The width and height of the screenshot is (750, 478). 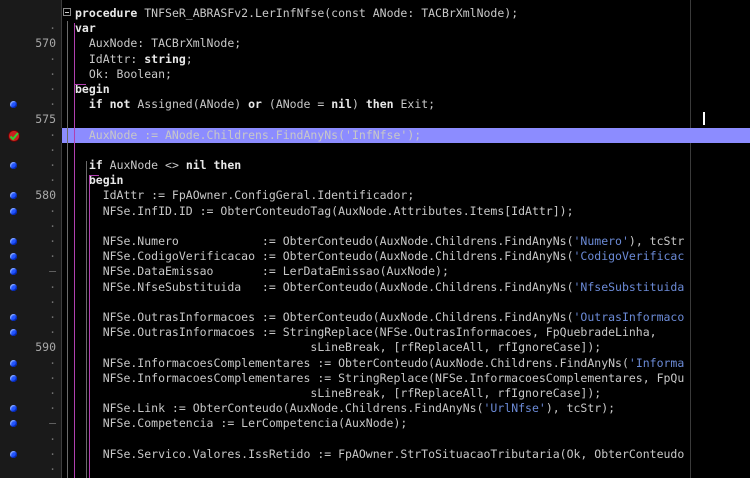 I want to click on text-token: ), tcStr);, so click(x=580, y=408).